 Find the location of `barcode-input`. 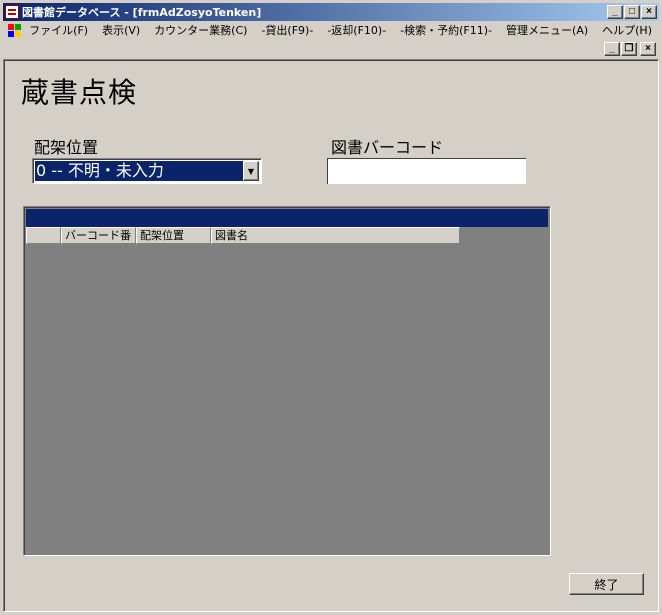

barcode-input is located at coordinates (426, 171).